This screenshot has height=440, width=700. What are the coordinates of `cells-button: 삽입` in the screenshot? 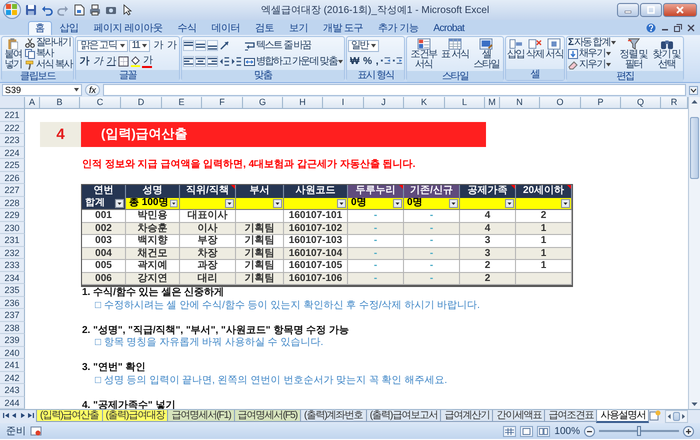 It's located at (515, 49).